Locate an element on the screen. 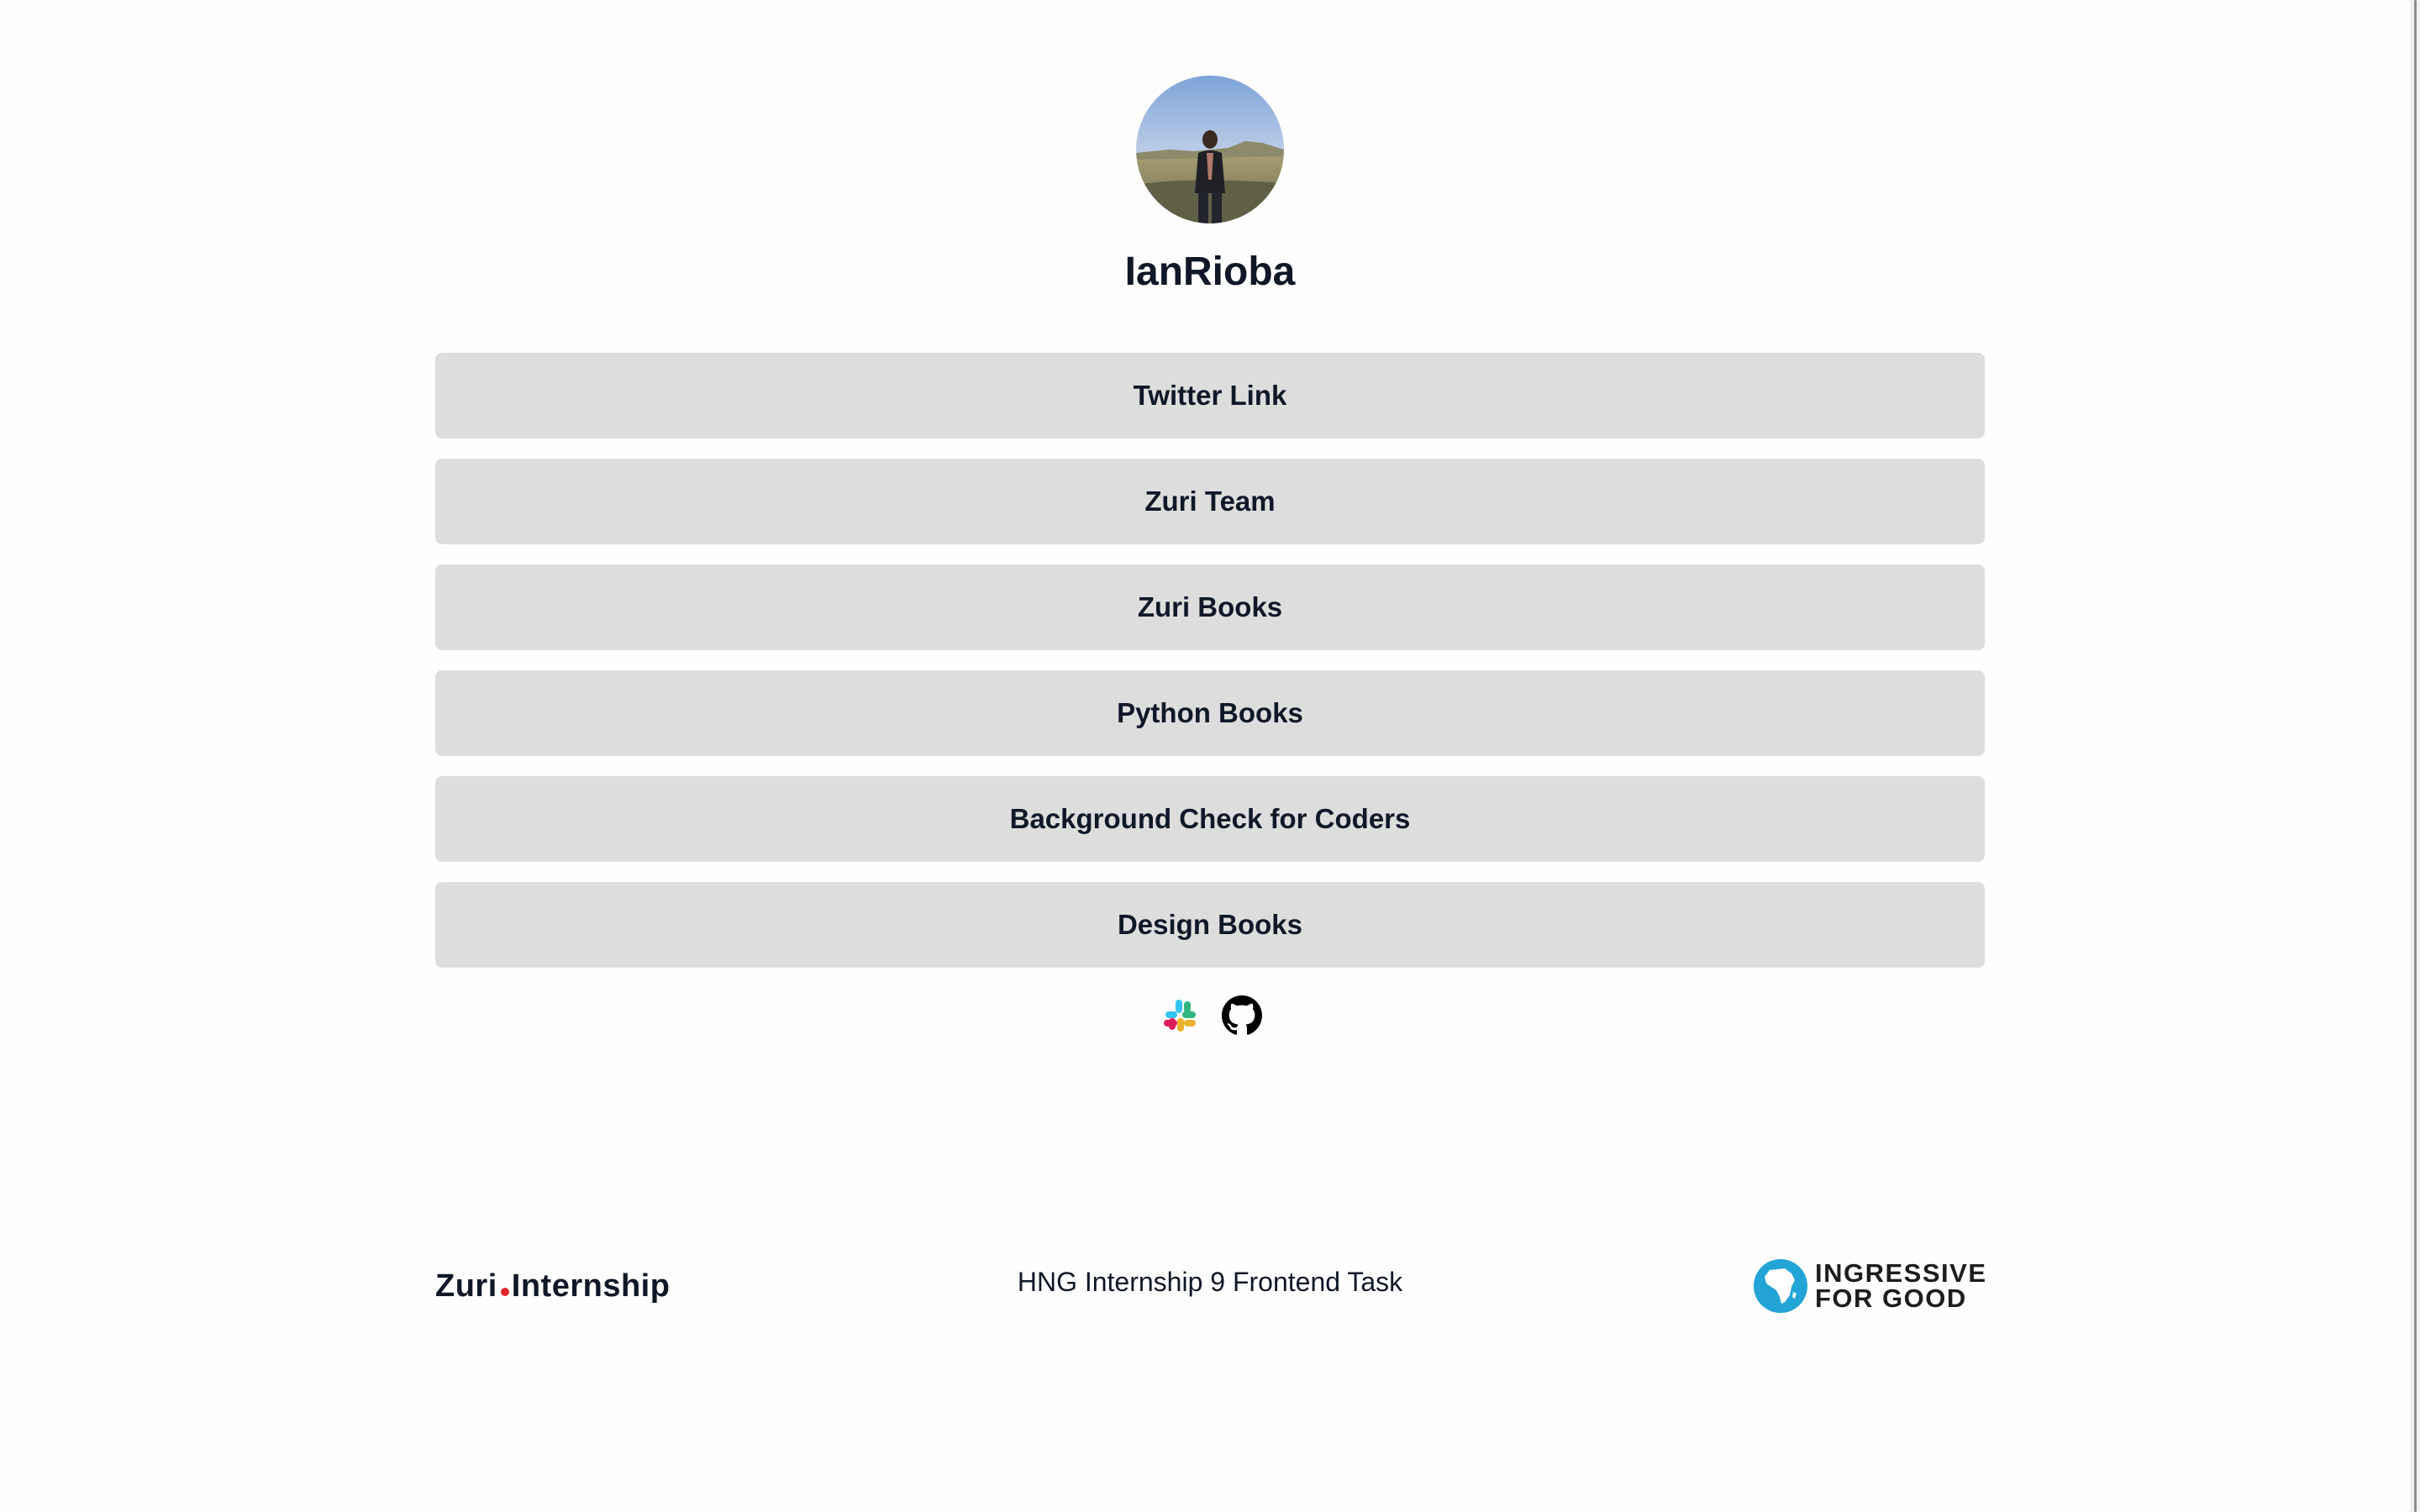 This screenshot has height=1512, width=2420. social-icons is located at coordinates (1212, 1015).